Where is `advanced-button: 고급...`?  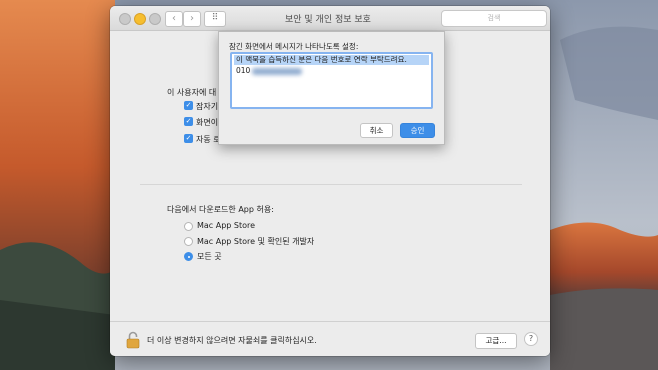 advanced-button: 고급... is located at coordinates (496, 341).